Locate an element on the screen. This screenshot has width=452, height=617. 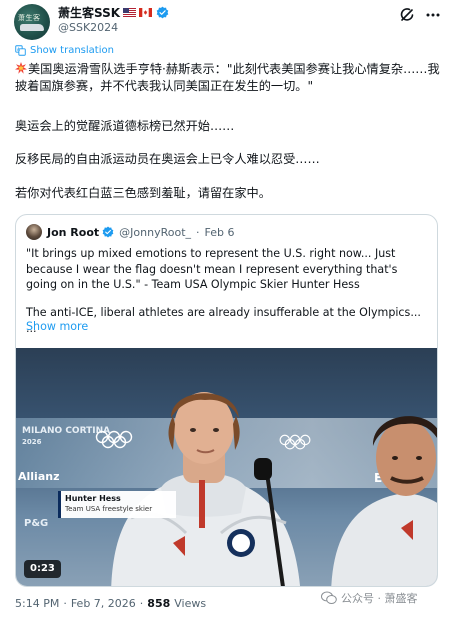
quote-author-name: Jon Root is located at coordinates (73, 232).